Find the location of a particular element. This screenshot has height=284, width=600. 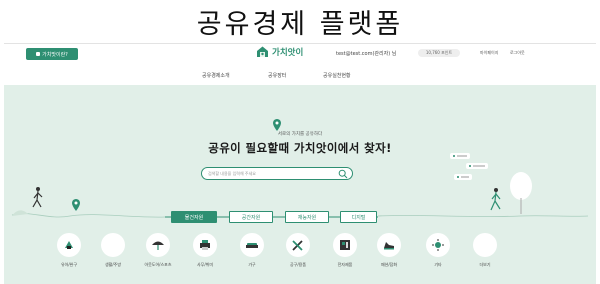

category-label: 아웃도어/스포츠 is located at coordinates (158, 264).